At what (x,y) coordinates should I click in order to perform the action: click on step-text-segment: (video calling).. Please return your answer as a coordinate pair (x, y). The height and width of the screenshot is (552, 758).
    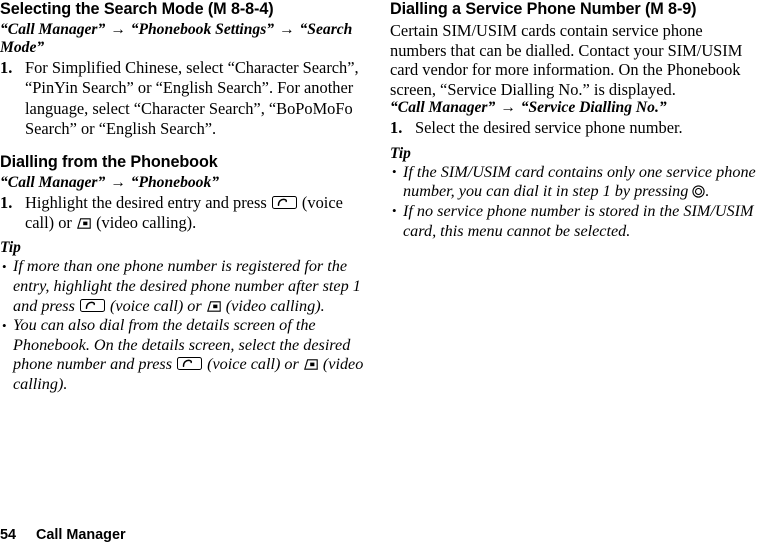
    Looking at the image, I should click on (144, 223).